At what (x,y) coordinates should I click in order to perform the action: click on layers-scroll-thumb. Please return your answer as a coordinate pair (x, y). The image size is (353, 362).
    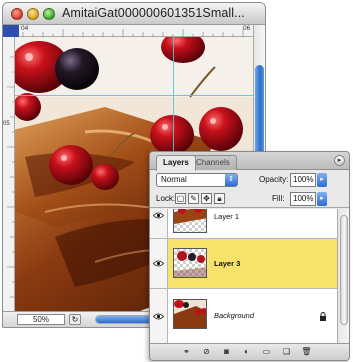
    Looking at the image, I should click on (344, 270).